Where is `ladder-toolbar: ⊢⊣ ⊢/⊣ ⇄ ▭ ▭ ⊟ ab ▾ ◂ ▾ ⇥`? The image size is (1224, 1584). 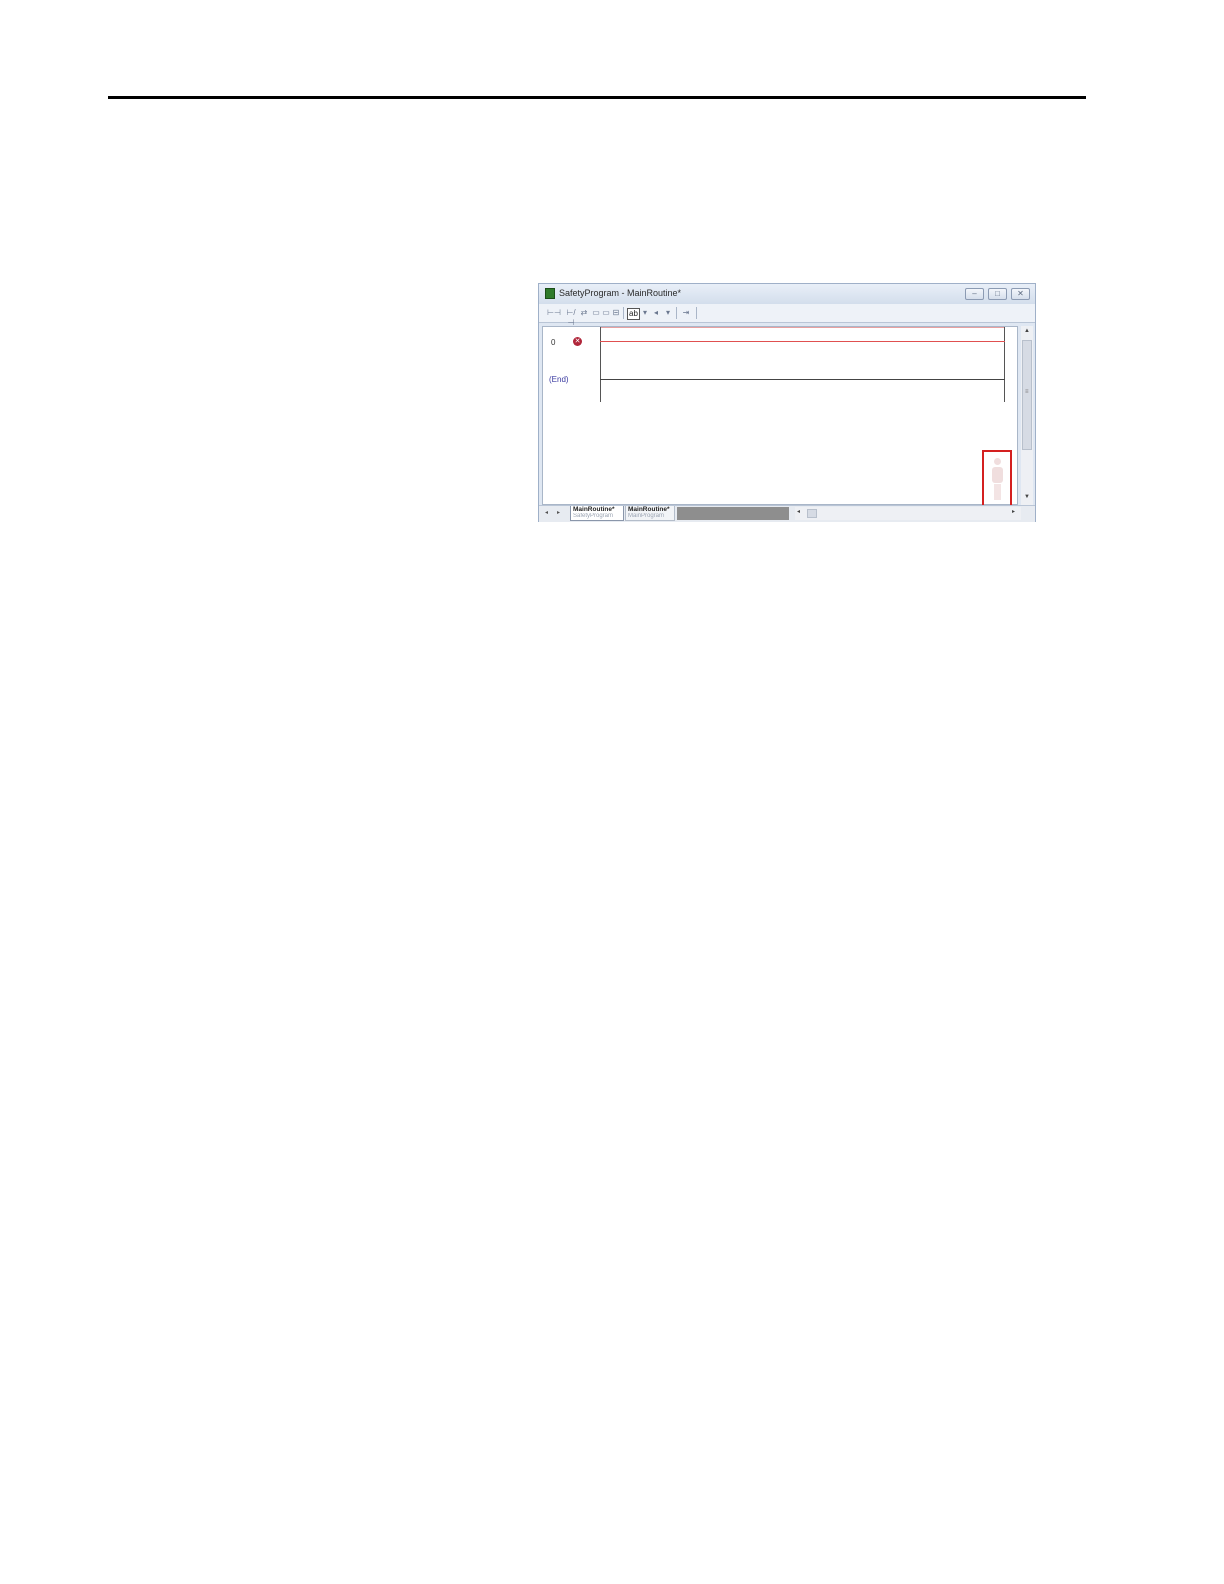 ladder-toolbar: ⊢⊣ ⊢/⊣ ⇄ ▭ ▭ ⊟ ab ▾ ◂ ▾ ⇥ is located at coordinates (787, 315).